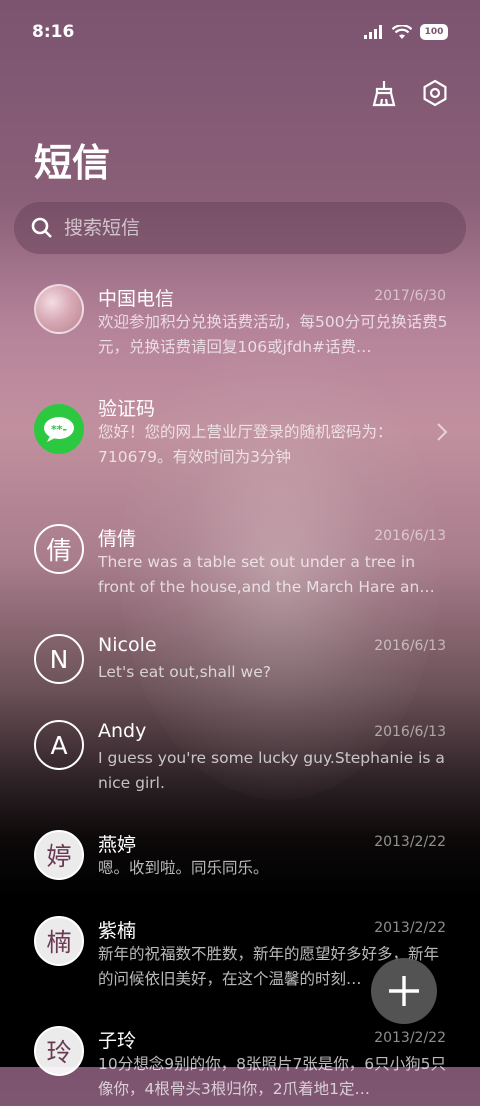 The image size is (480, 1106). Describe the element at coordinates (59, 659) in the screenshot. I see `avatar: N` at that location.